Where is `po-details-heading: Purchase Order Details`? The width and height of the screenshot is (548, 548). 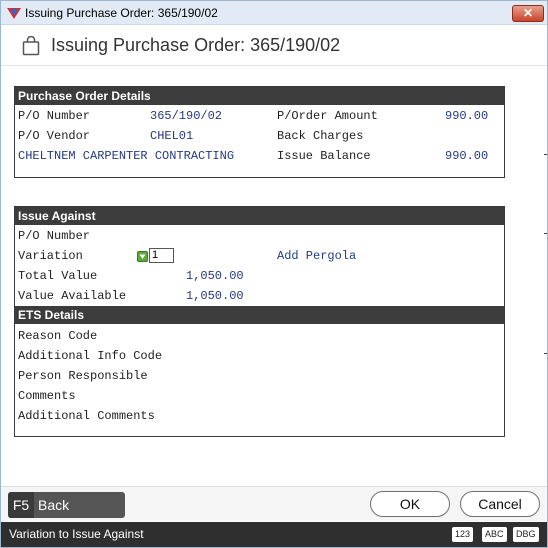 po-details-heading: Purchase Order Details is located at coordinates (259, 96).